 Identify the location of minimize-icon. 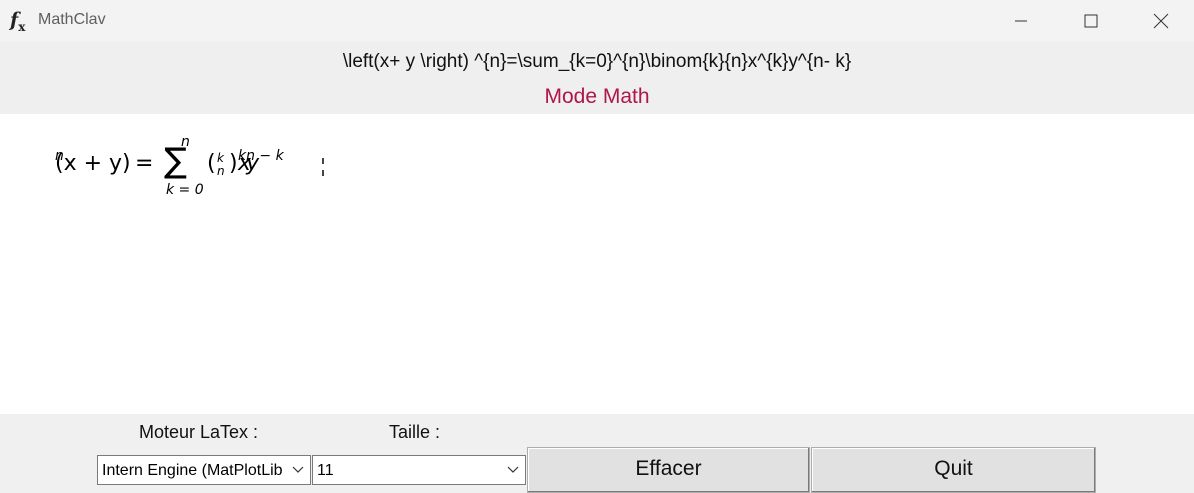
(1021, 21).